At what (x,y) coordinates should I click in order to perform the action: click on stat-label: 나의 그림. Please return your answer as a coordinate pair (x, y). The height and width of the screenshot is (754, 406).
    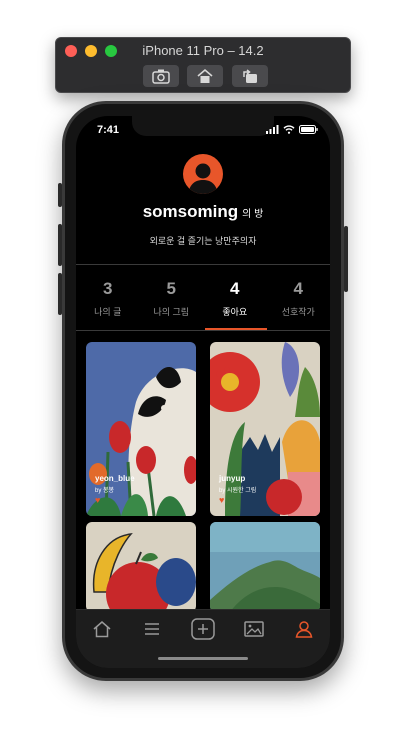
    Looking at the image, I should click on (171, 312).